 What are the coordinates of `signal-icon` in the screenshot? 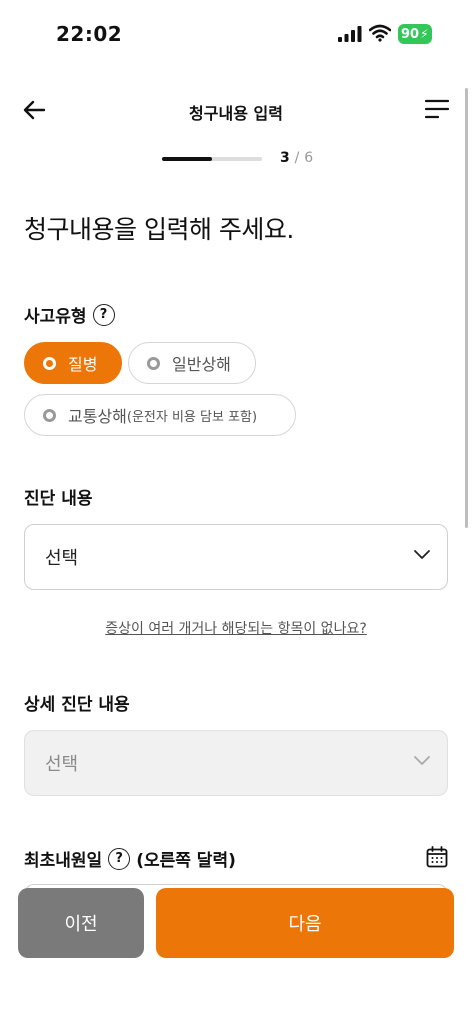 It's located at (350, 34).